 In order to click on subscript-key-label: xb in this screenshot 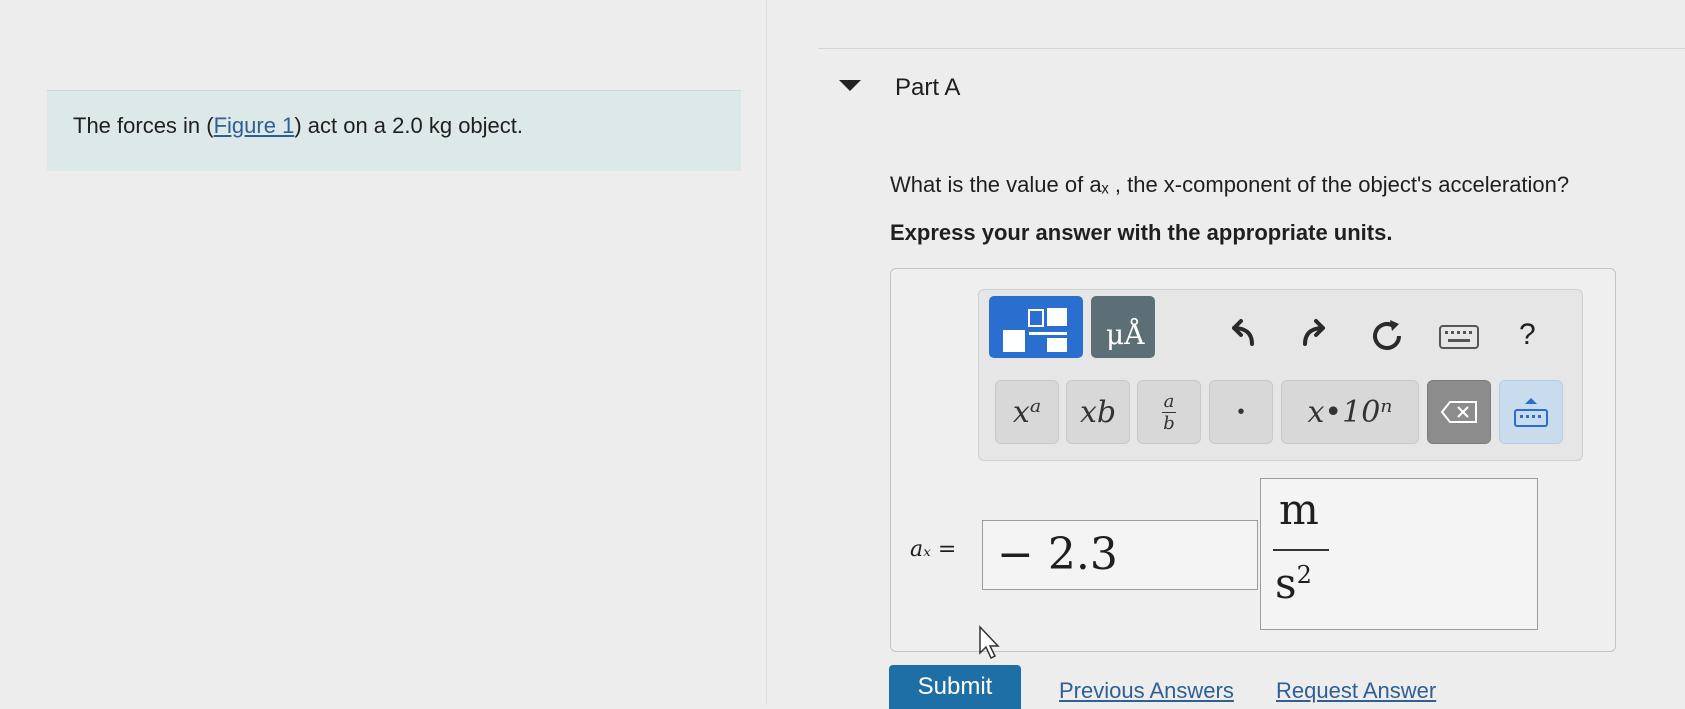, I will do `click(1098, 412)`.